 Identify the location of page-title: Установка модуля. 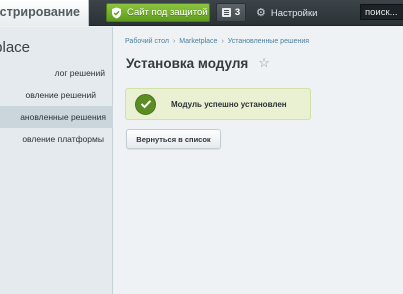
(187, 63).